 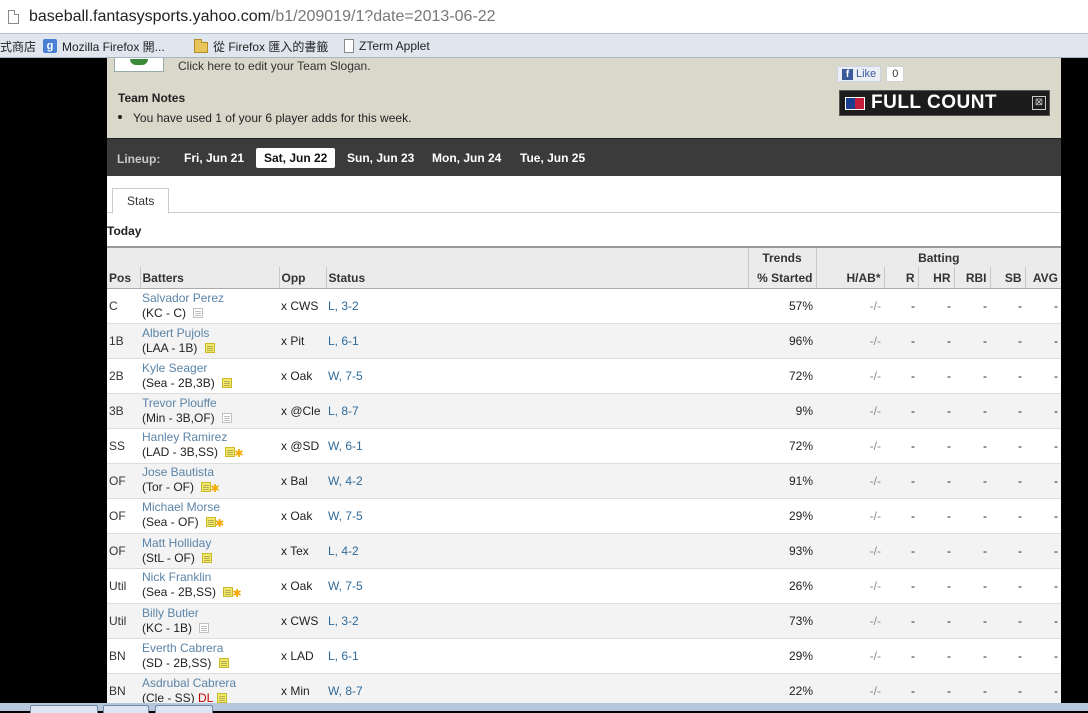 I want to click on header-sb: SB, so click(x=1008, y=278).